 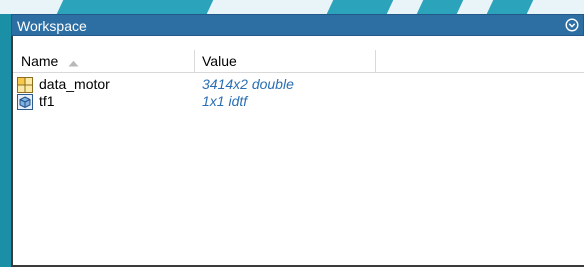 What do you see at coordinates (225, 101) in the screenshot?
I see `variable-value: 1x1 idtf` at bounding box center [225, 101].